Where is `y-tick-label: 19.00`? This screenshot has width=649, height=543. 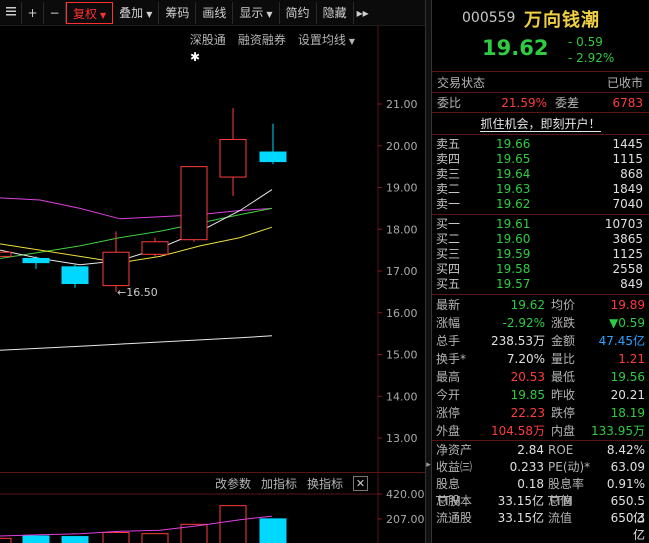
y-tick-label: 19.00 is located at coordinates (402, 188).